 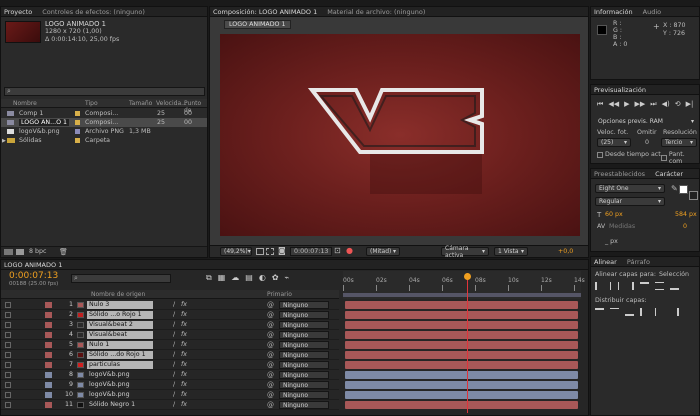 What do you see at coordinates (249, 278) in the screenshot?
I see `frame-blend-icon: ▤` at bounding box center [249, 278].